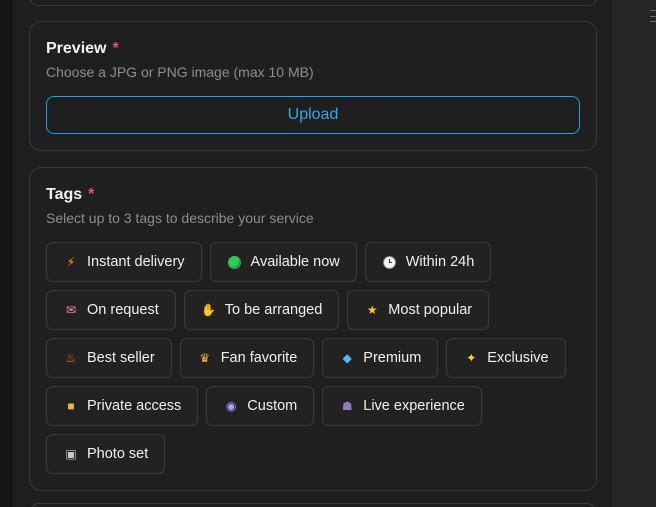 The image size is (656, 507). What do you see at coordinates (440, 262) in the screenshot?
I see `tag-label: Within 24h` at bounding box center [440, 262].